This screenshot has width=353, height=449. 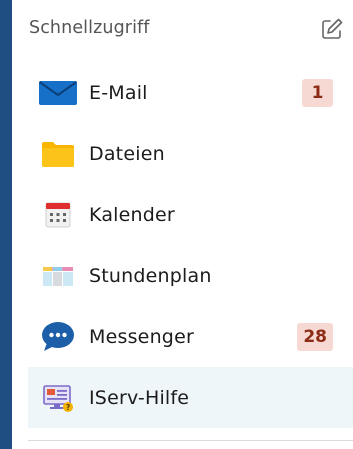 What do you see at coordinates (58, 154) in the screenshot?
I see `folder-icon` at bounding box center [58, 154].